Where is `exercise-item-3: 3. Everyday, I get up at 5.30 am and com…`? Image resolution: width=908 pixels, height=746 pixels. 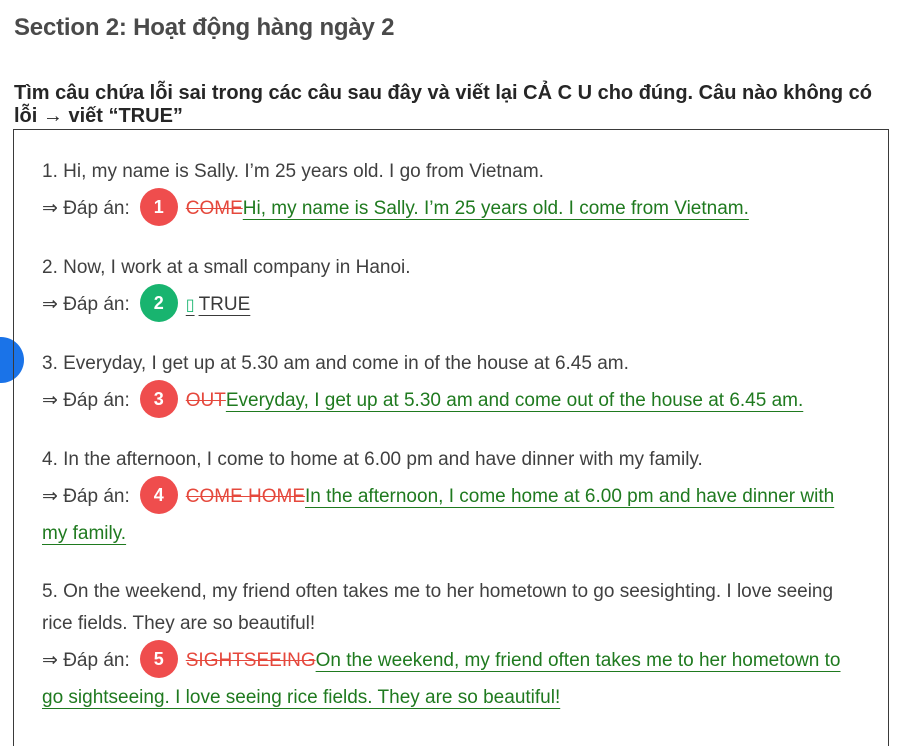
exercise-item-3: 3. Everyday, I get up at 5.30 am and com… is located at coordinates (452, 384).